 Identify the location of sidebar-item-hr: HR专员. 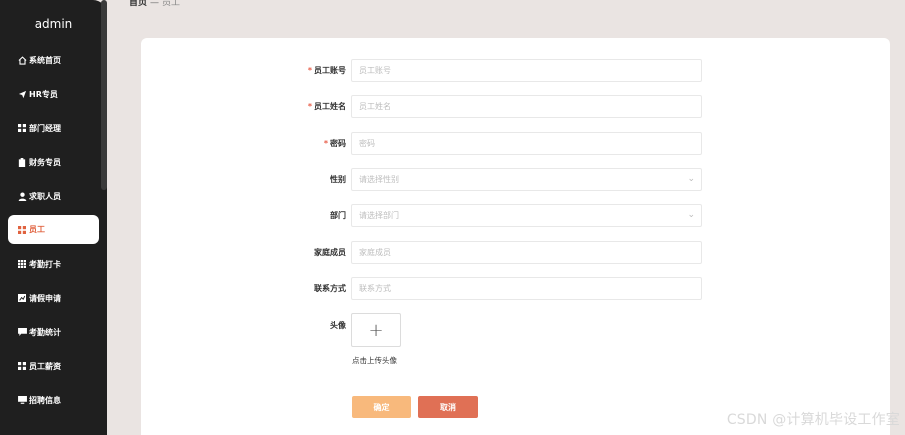
(53, 94).